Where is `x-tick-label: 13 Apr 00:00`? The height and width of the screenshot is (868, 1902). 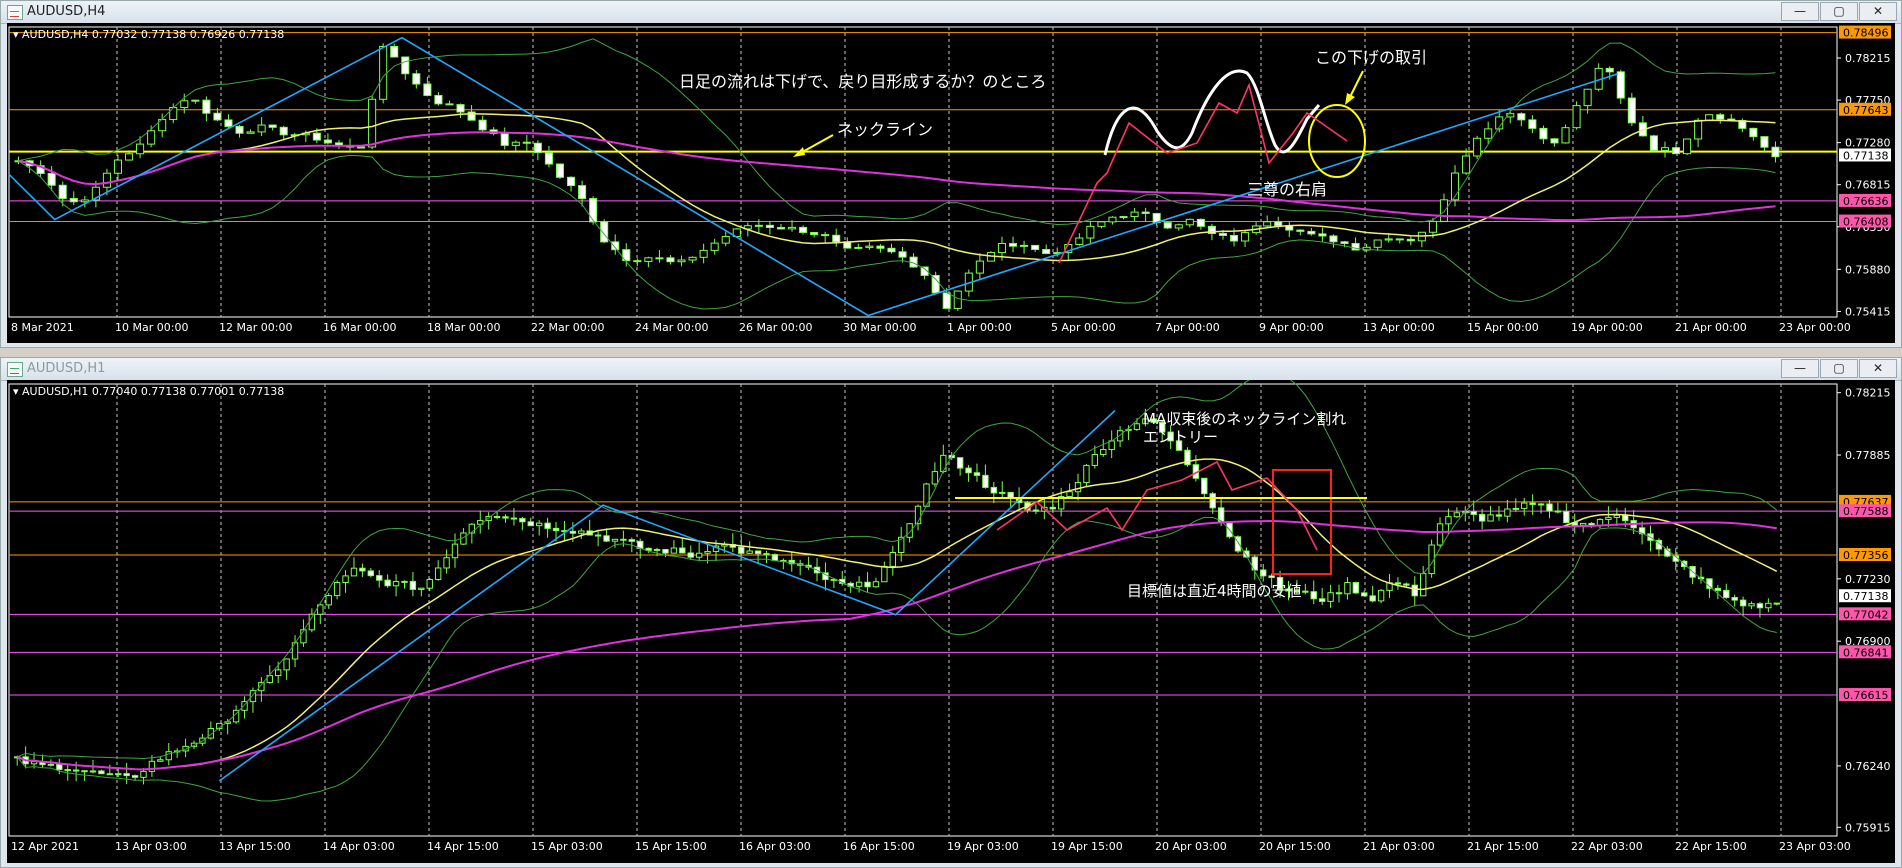 x-tick-label: 13 Apr 00:00 is located at coordinates (1399, 327).